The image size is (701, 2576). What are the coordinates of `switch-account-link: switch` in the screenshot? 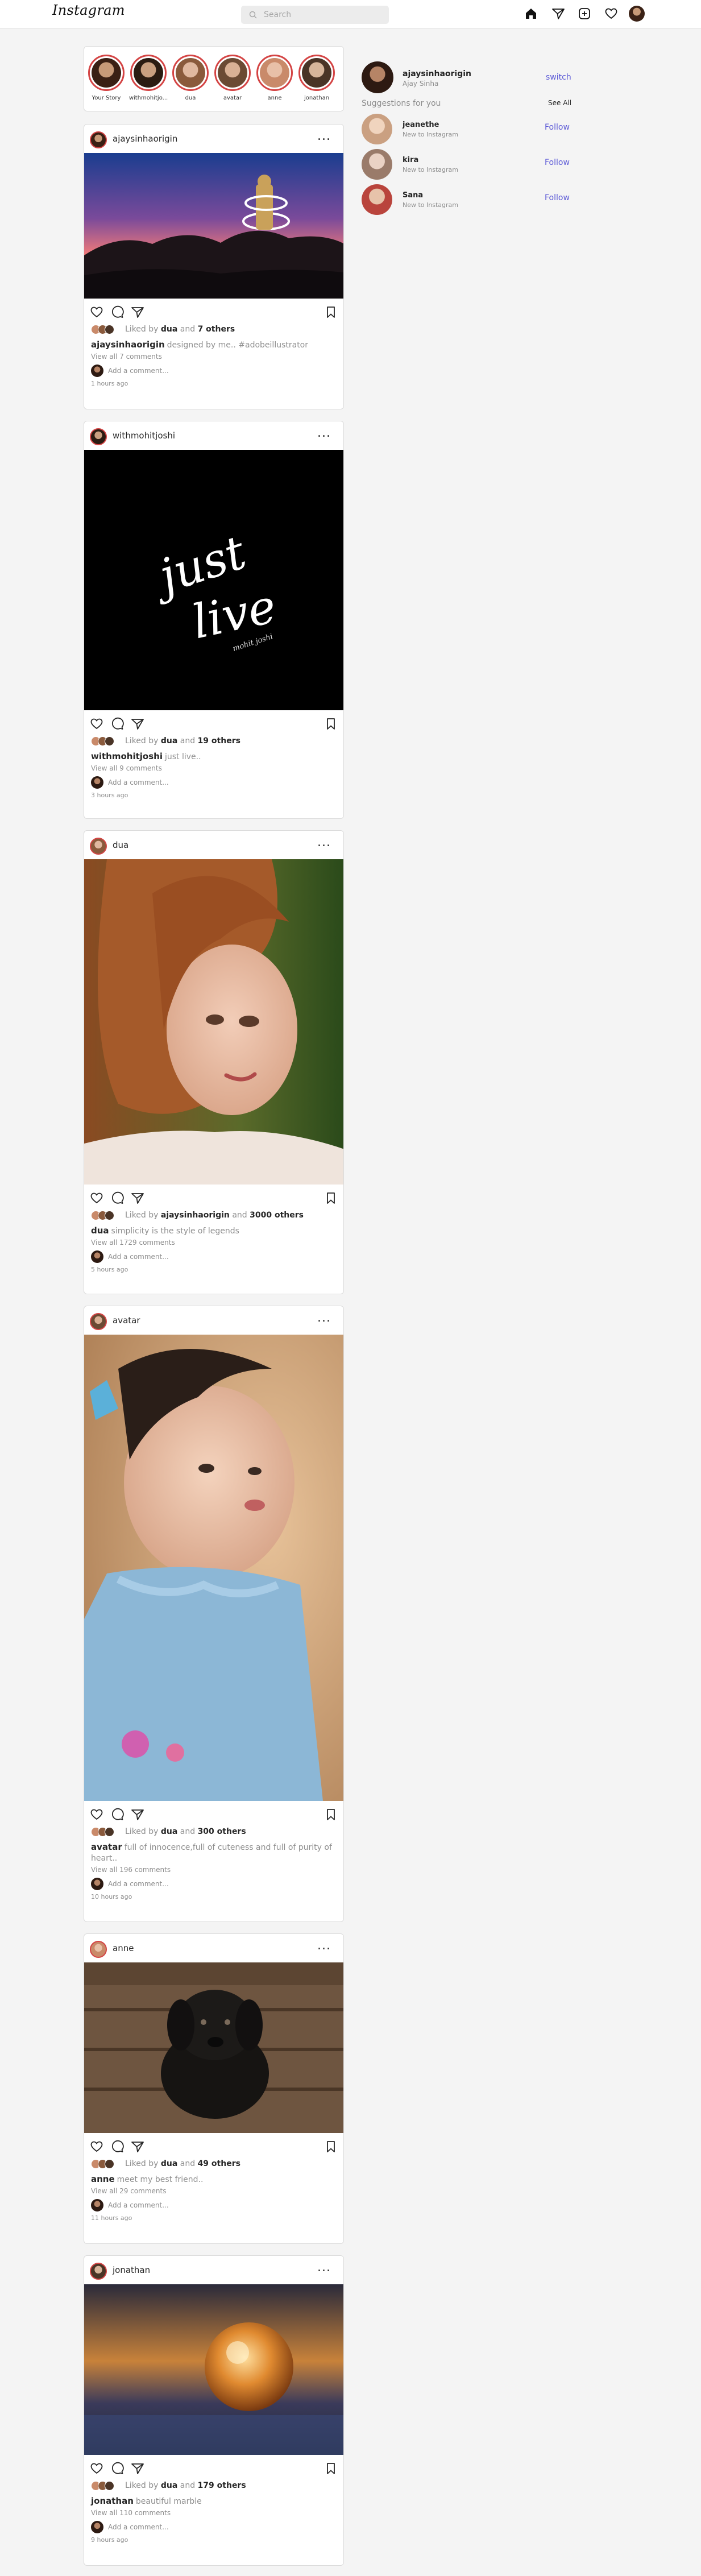 It's located at (558, 77).